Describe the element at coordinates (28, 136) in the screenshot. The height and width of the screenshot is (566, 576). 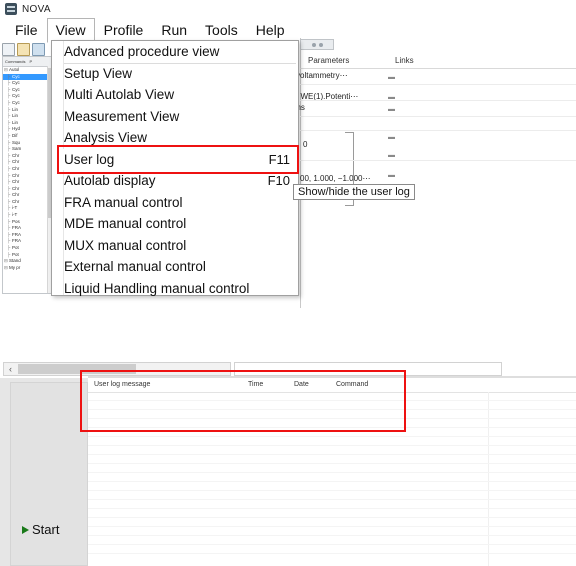
I see `tree-item: ├ Dif` at that location.